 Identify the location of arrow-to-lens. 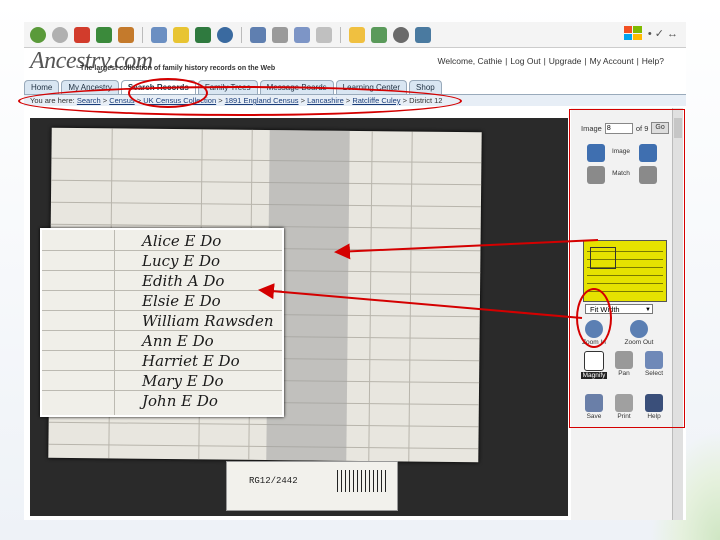
(466, 249).